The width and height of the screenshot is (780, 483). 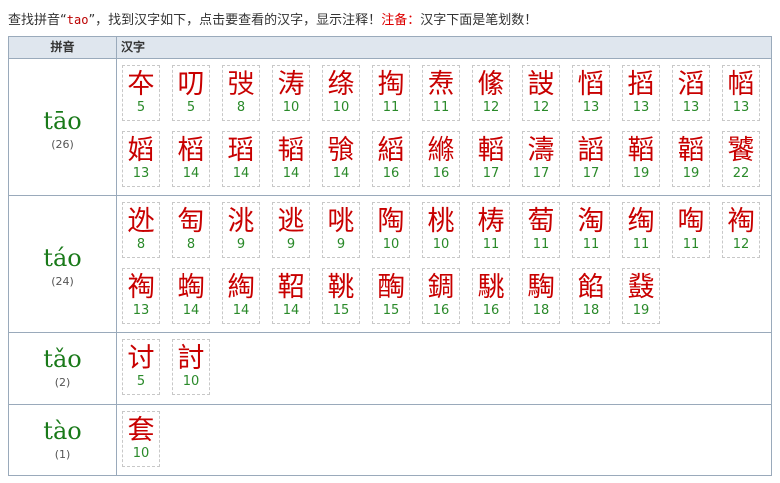 I want to click on char-item: 縚 16, so click(x=391, y=159).